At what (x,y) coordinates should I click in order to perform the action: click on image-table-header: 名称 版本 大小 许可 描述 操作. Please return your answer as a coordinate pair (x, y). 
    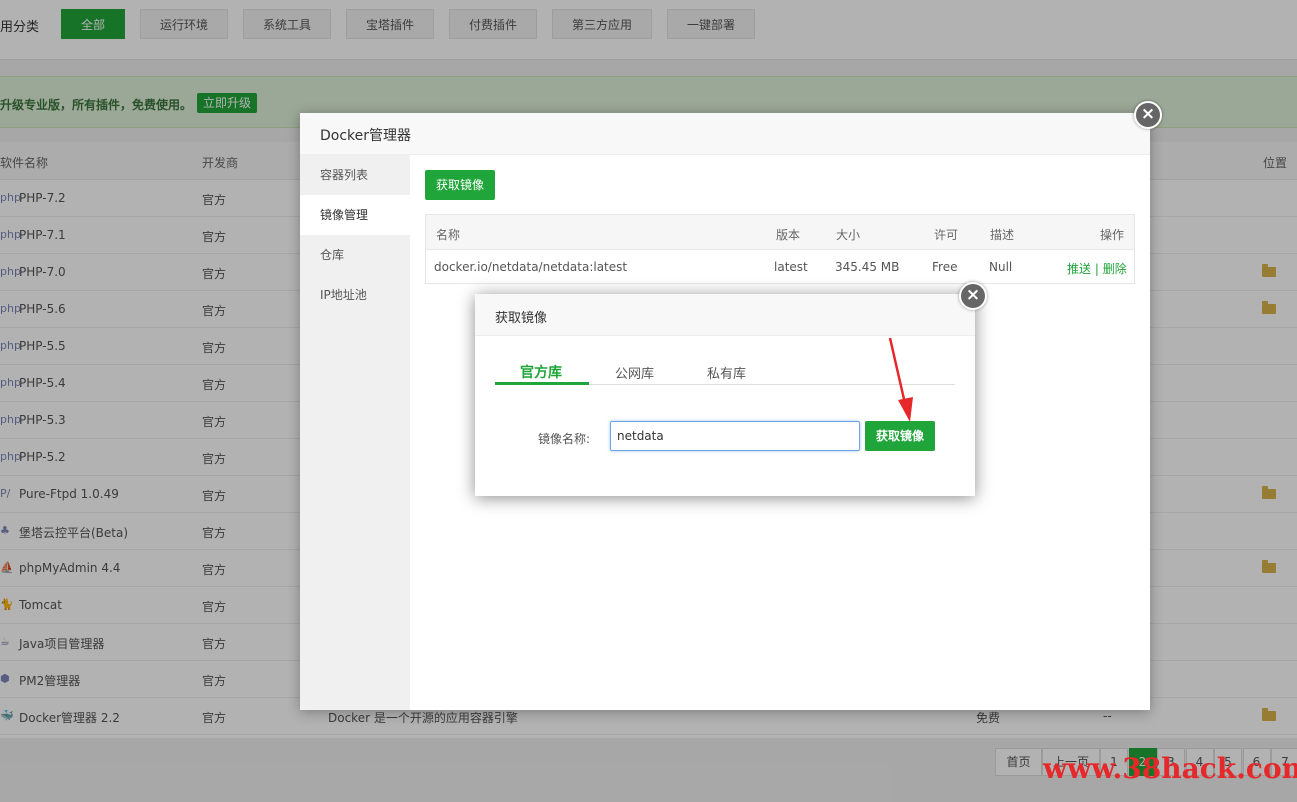
    Looking at the image, I should click on (780, 232).